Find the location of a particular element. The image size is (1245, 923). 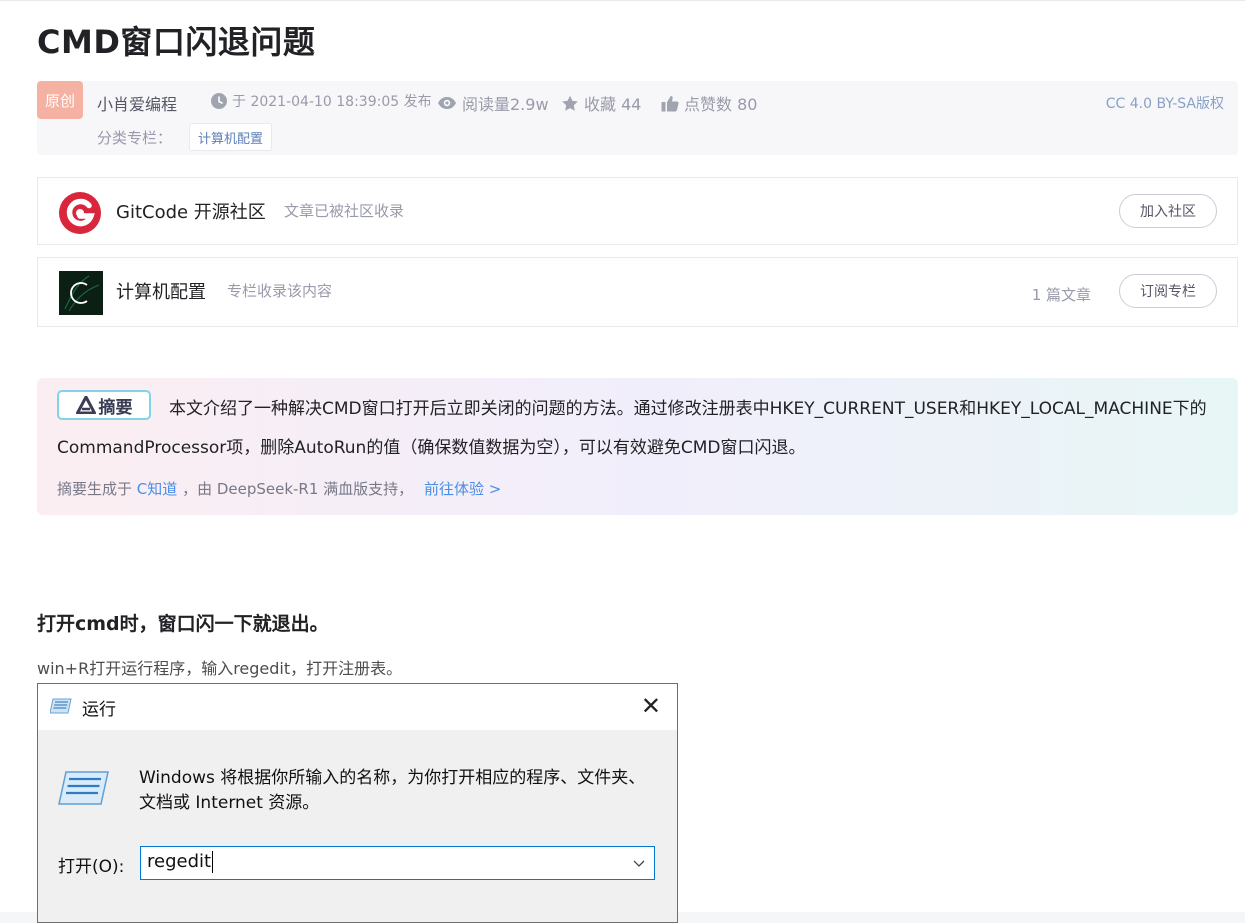

run-command-input: regedit is located at coordinates (397, 863).